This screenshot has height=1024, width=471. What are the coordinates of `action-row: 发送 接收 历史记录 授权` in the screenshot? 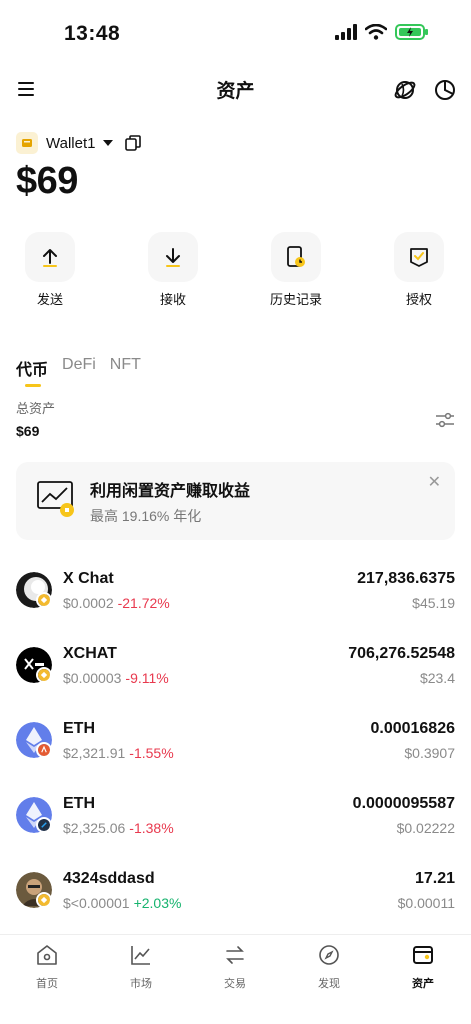 It's located at (235, 272).